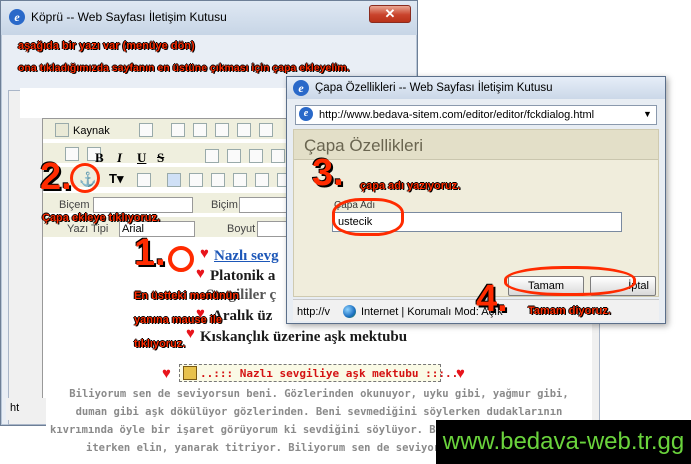  Describe the element at coordinates (212, 156) in the screenshot. I see `ordered-list-icon` at that location.